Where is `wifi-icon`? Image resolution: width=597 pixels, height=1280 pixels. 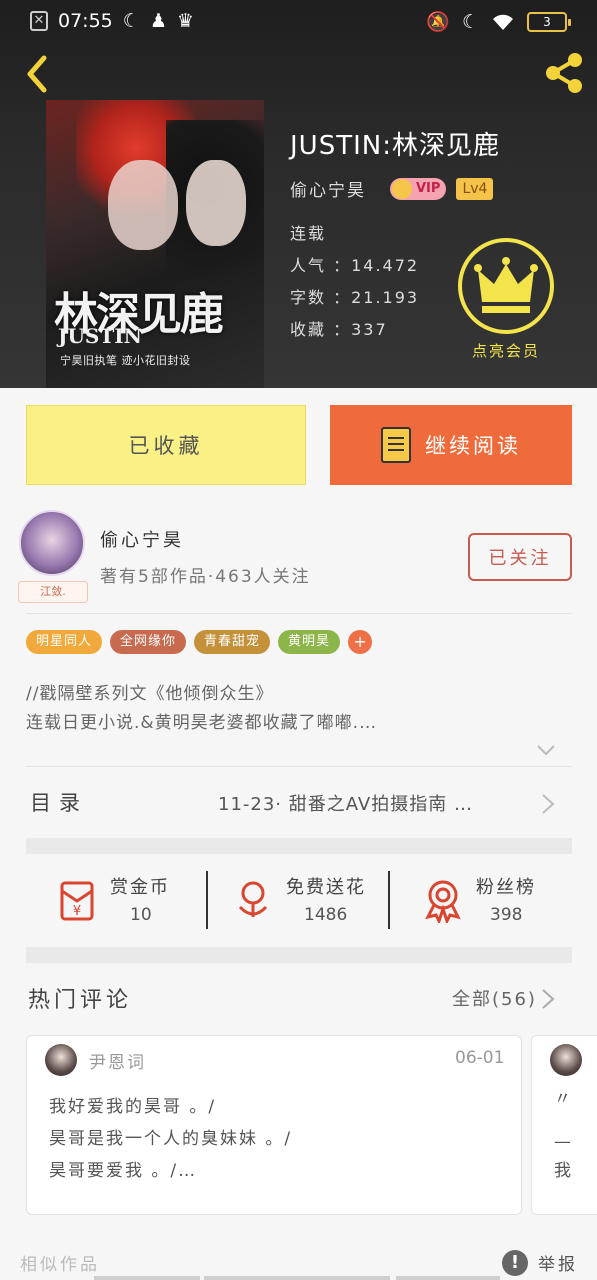
wifi-icon is located at coordinates (503, 22).